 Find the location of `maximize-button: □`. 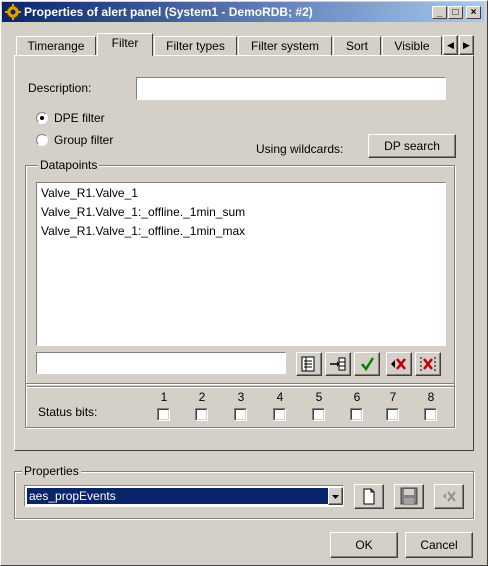

maximize-button: □ is located at coordinates (455, 12).